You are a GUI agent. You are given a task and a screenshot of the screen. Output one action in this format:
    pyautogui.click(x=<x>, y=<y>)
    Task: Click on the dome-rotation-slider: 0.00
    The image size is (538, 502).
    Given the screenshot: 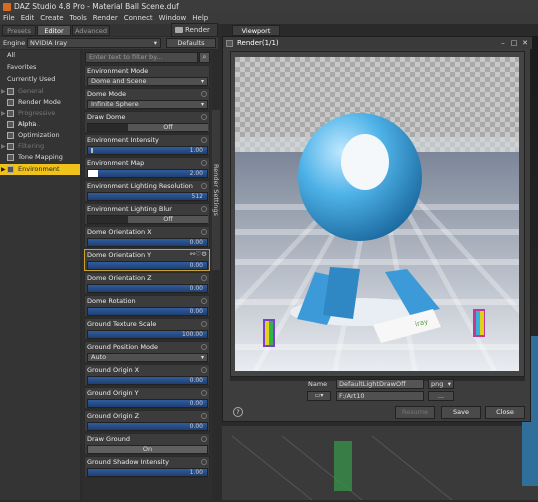 What is the action you would take?
    pyautogui.click(x=147, y=311)
    